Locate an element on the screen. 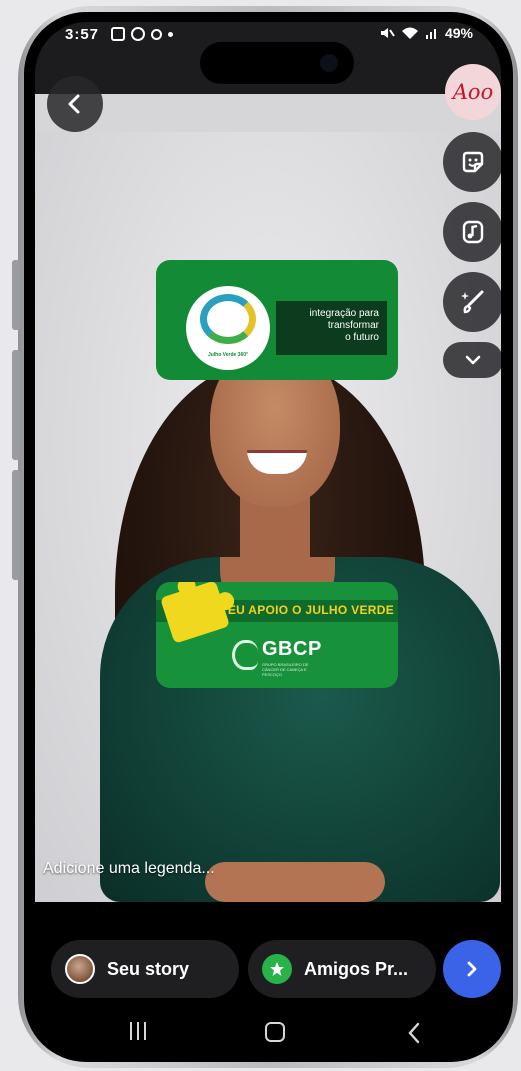  back-nav-icon is located at coordinates (414, 1033).